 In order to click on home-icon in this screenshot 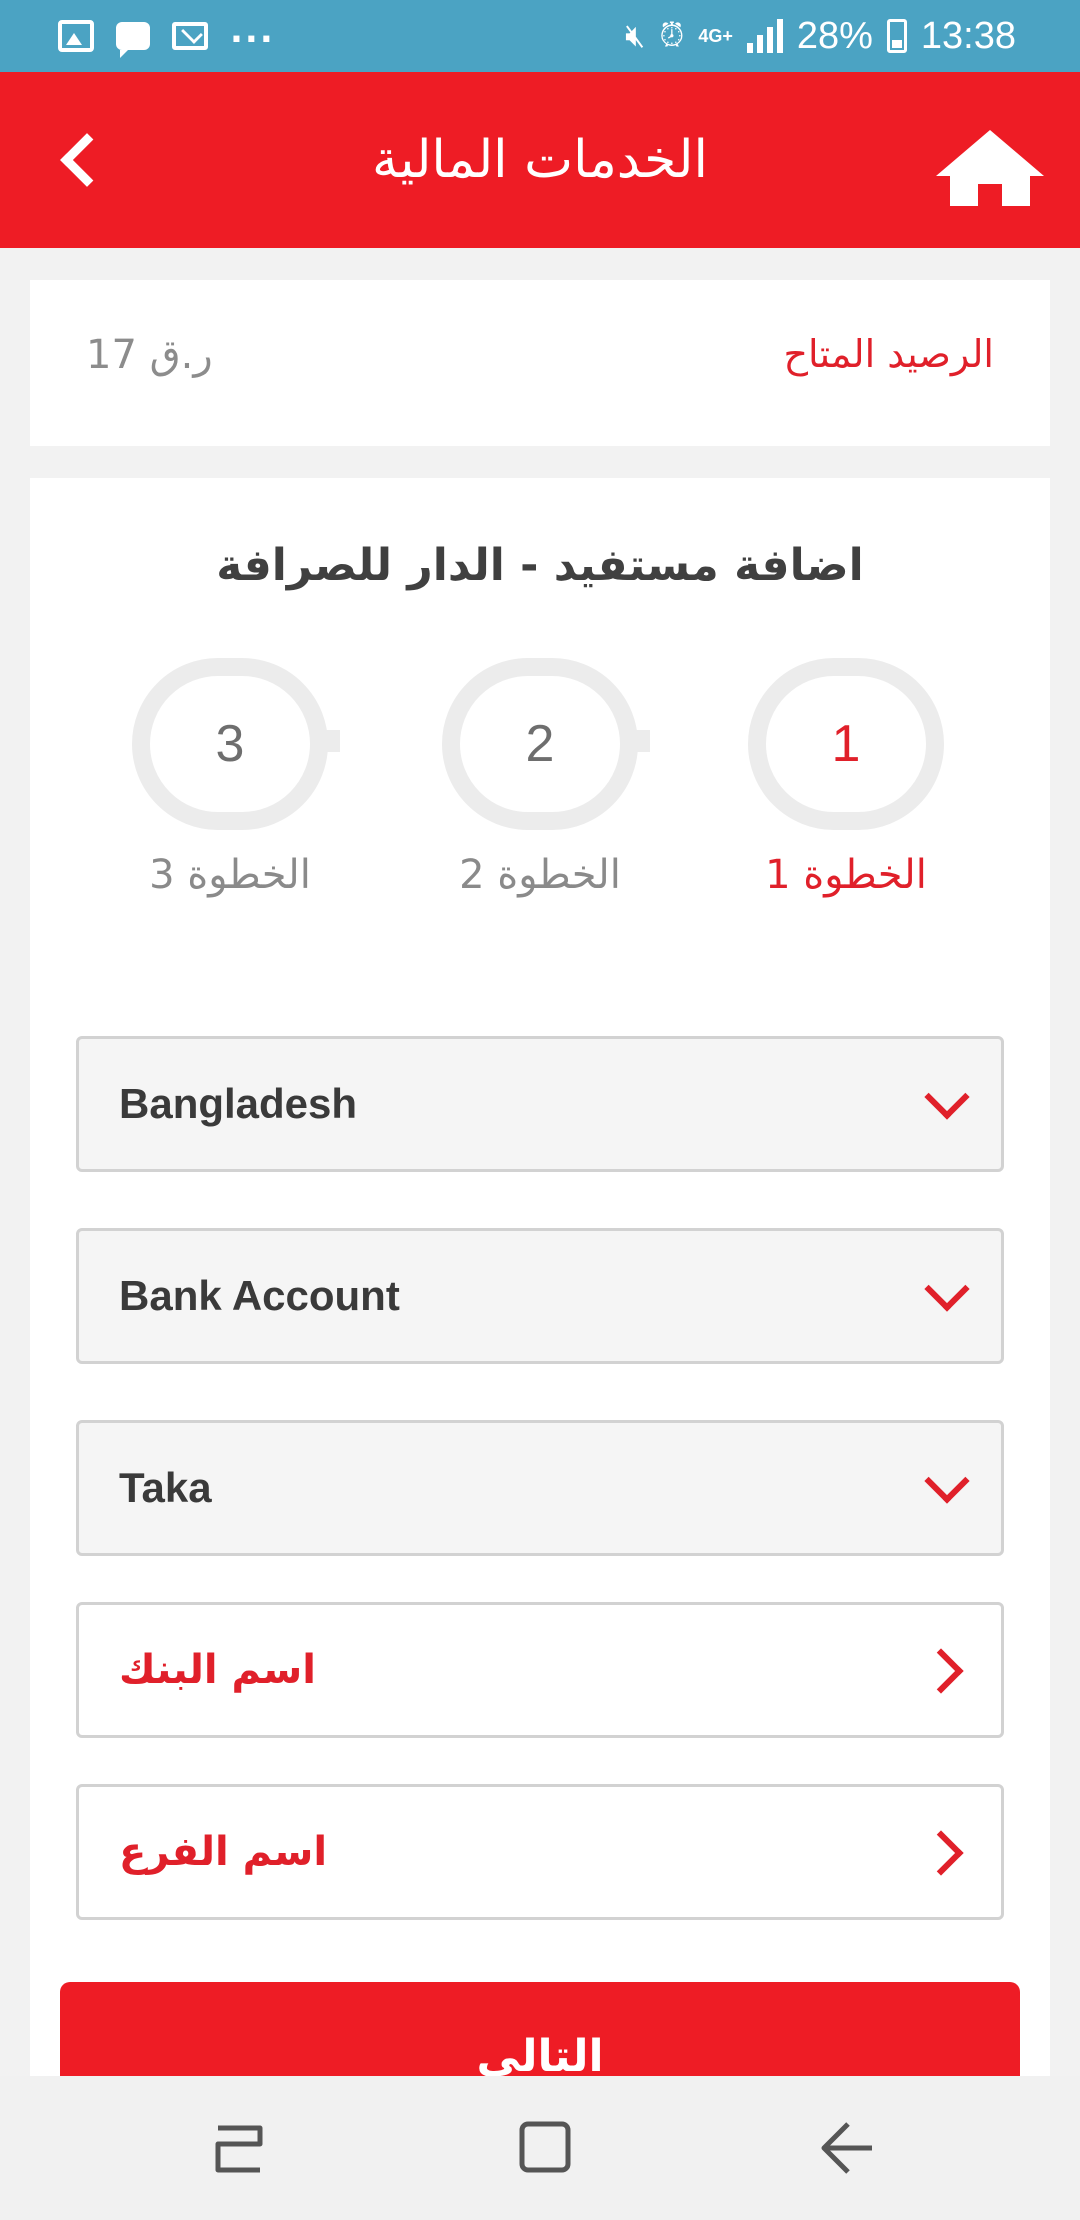, I will do `click(990, 168)`.